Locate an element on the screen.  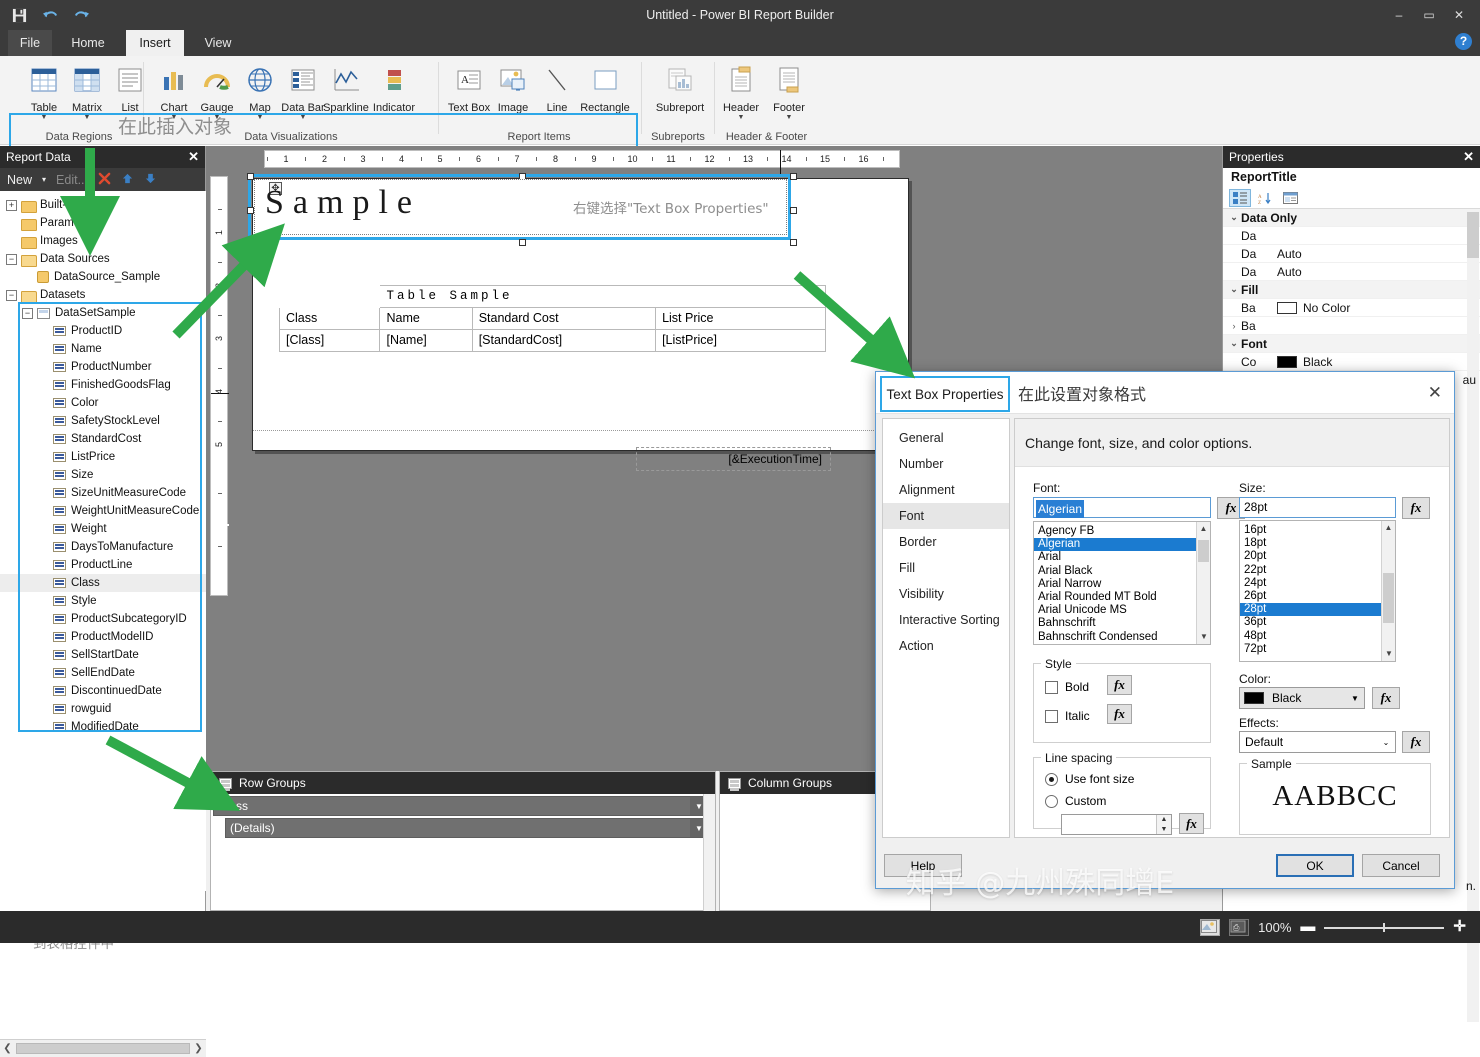
spinner-arrows: ▲ ▼ is located at coordinates (1163, 824).